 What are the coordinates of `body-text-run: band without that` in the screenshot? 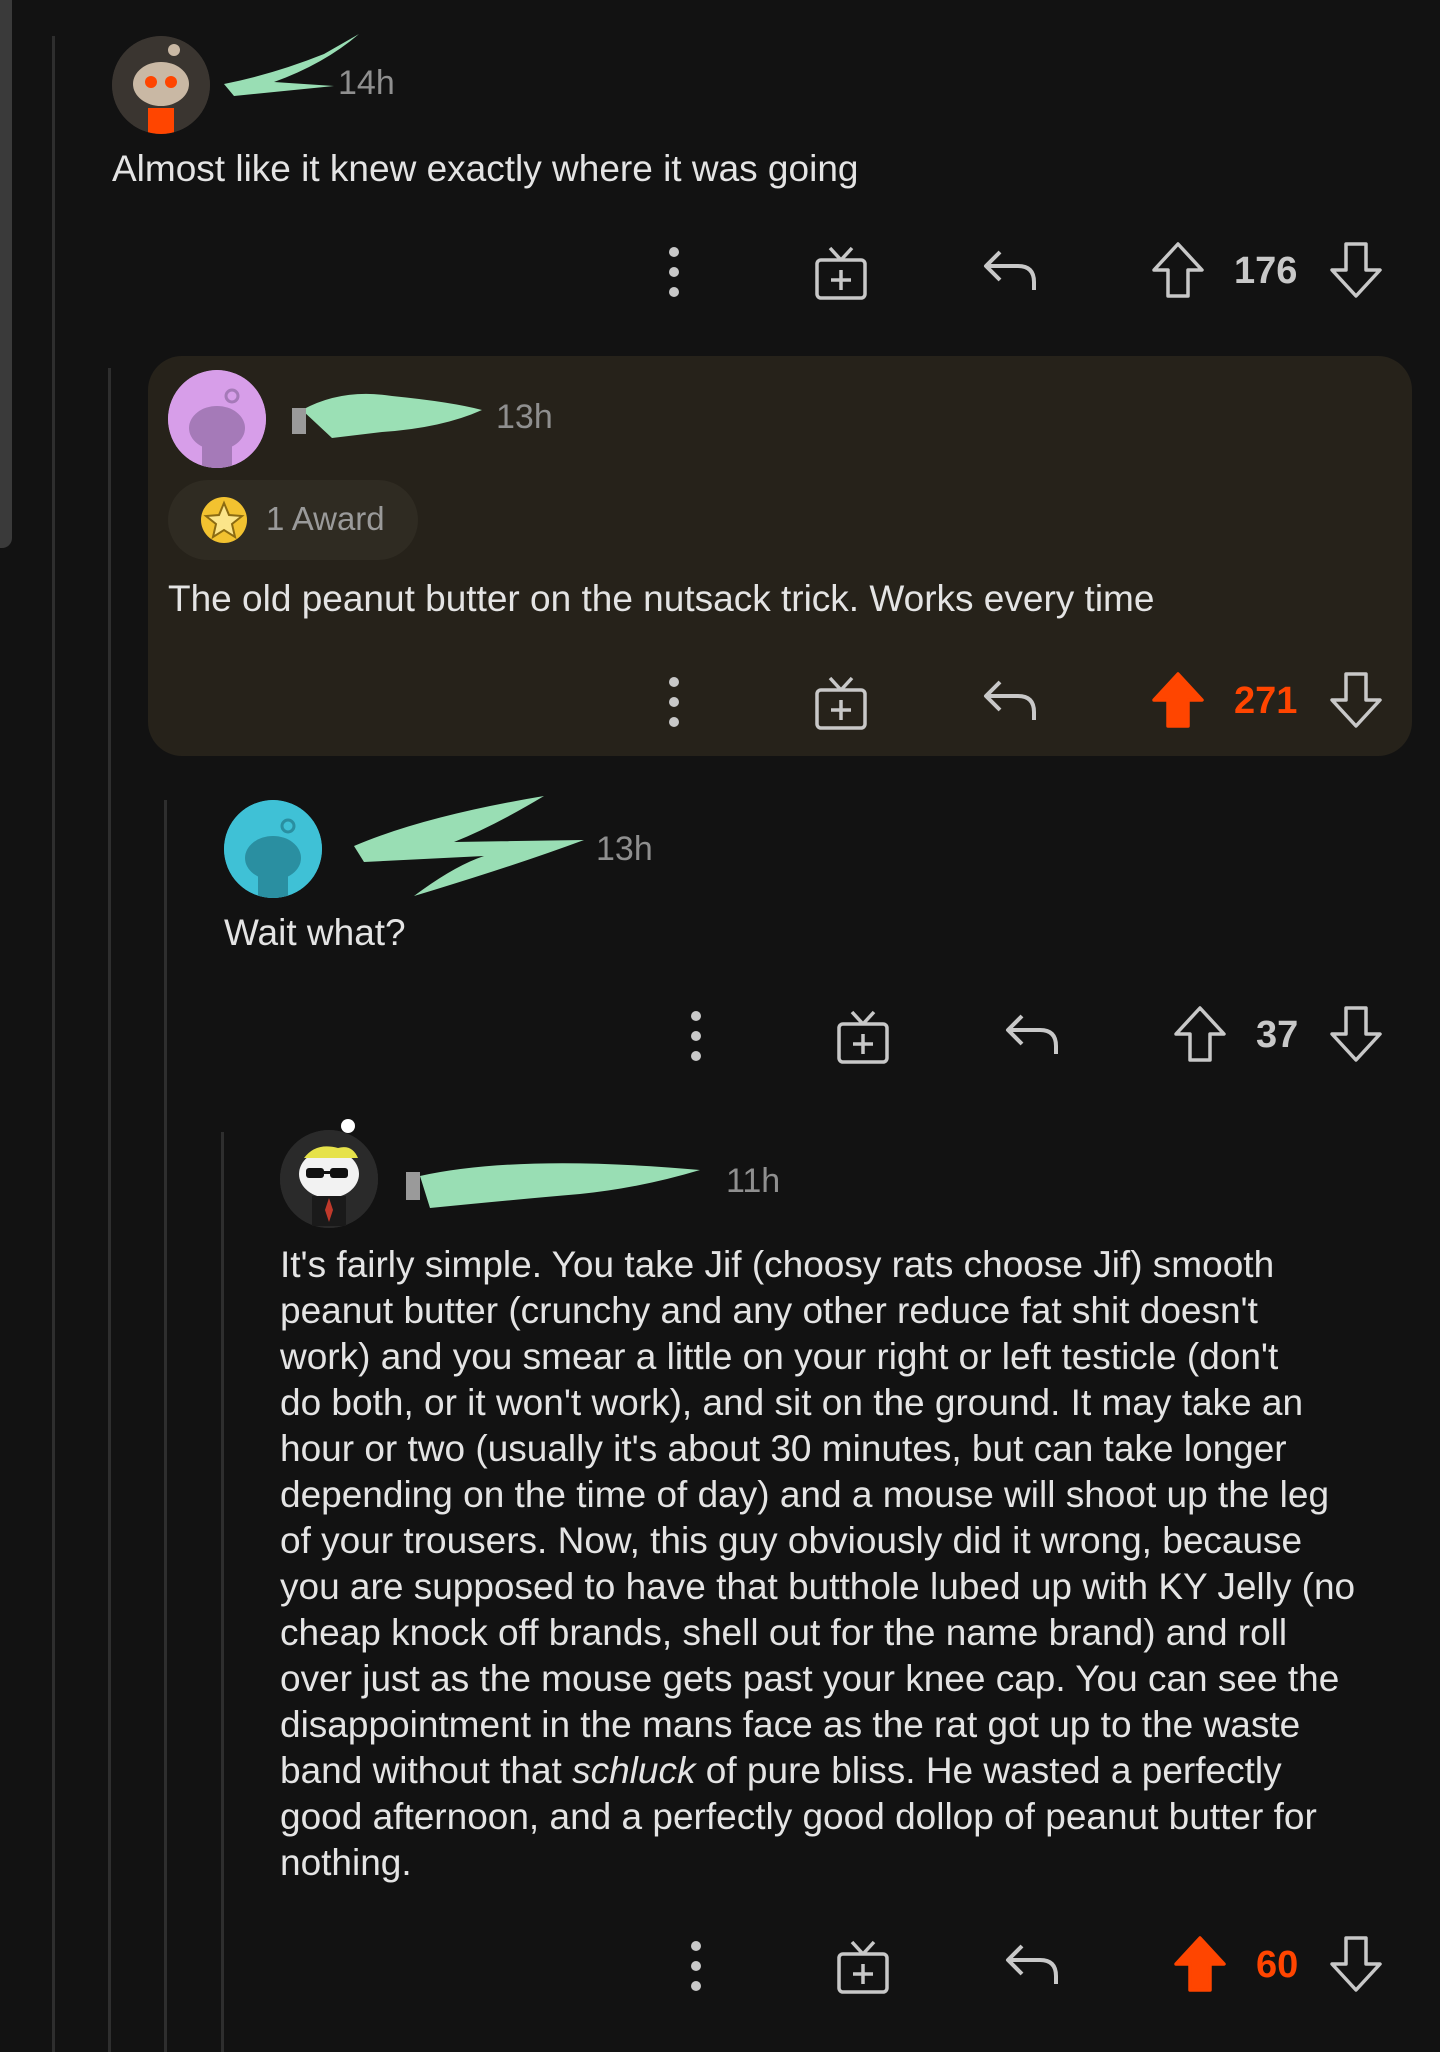 It's located at (426, 1770).